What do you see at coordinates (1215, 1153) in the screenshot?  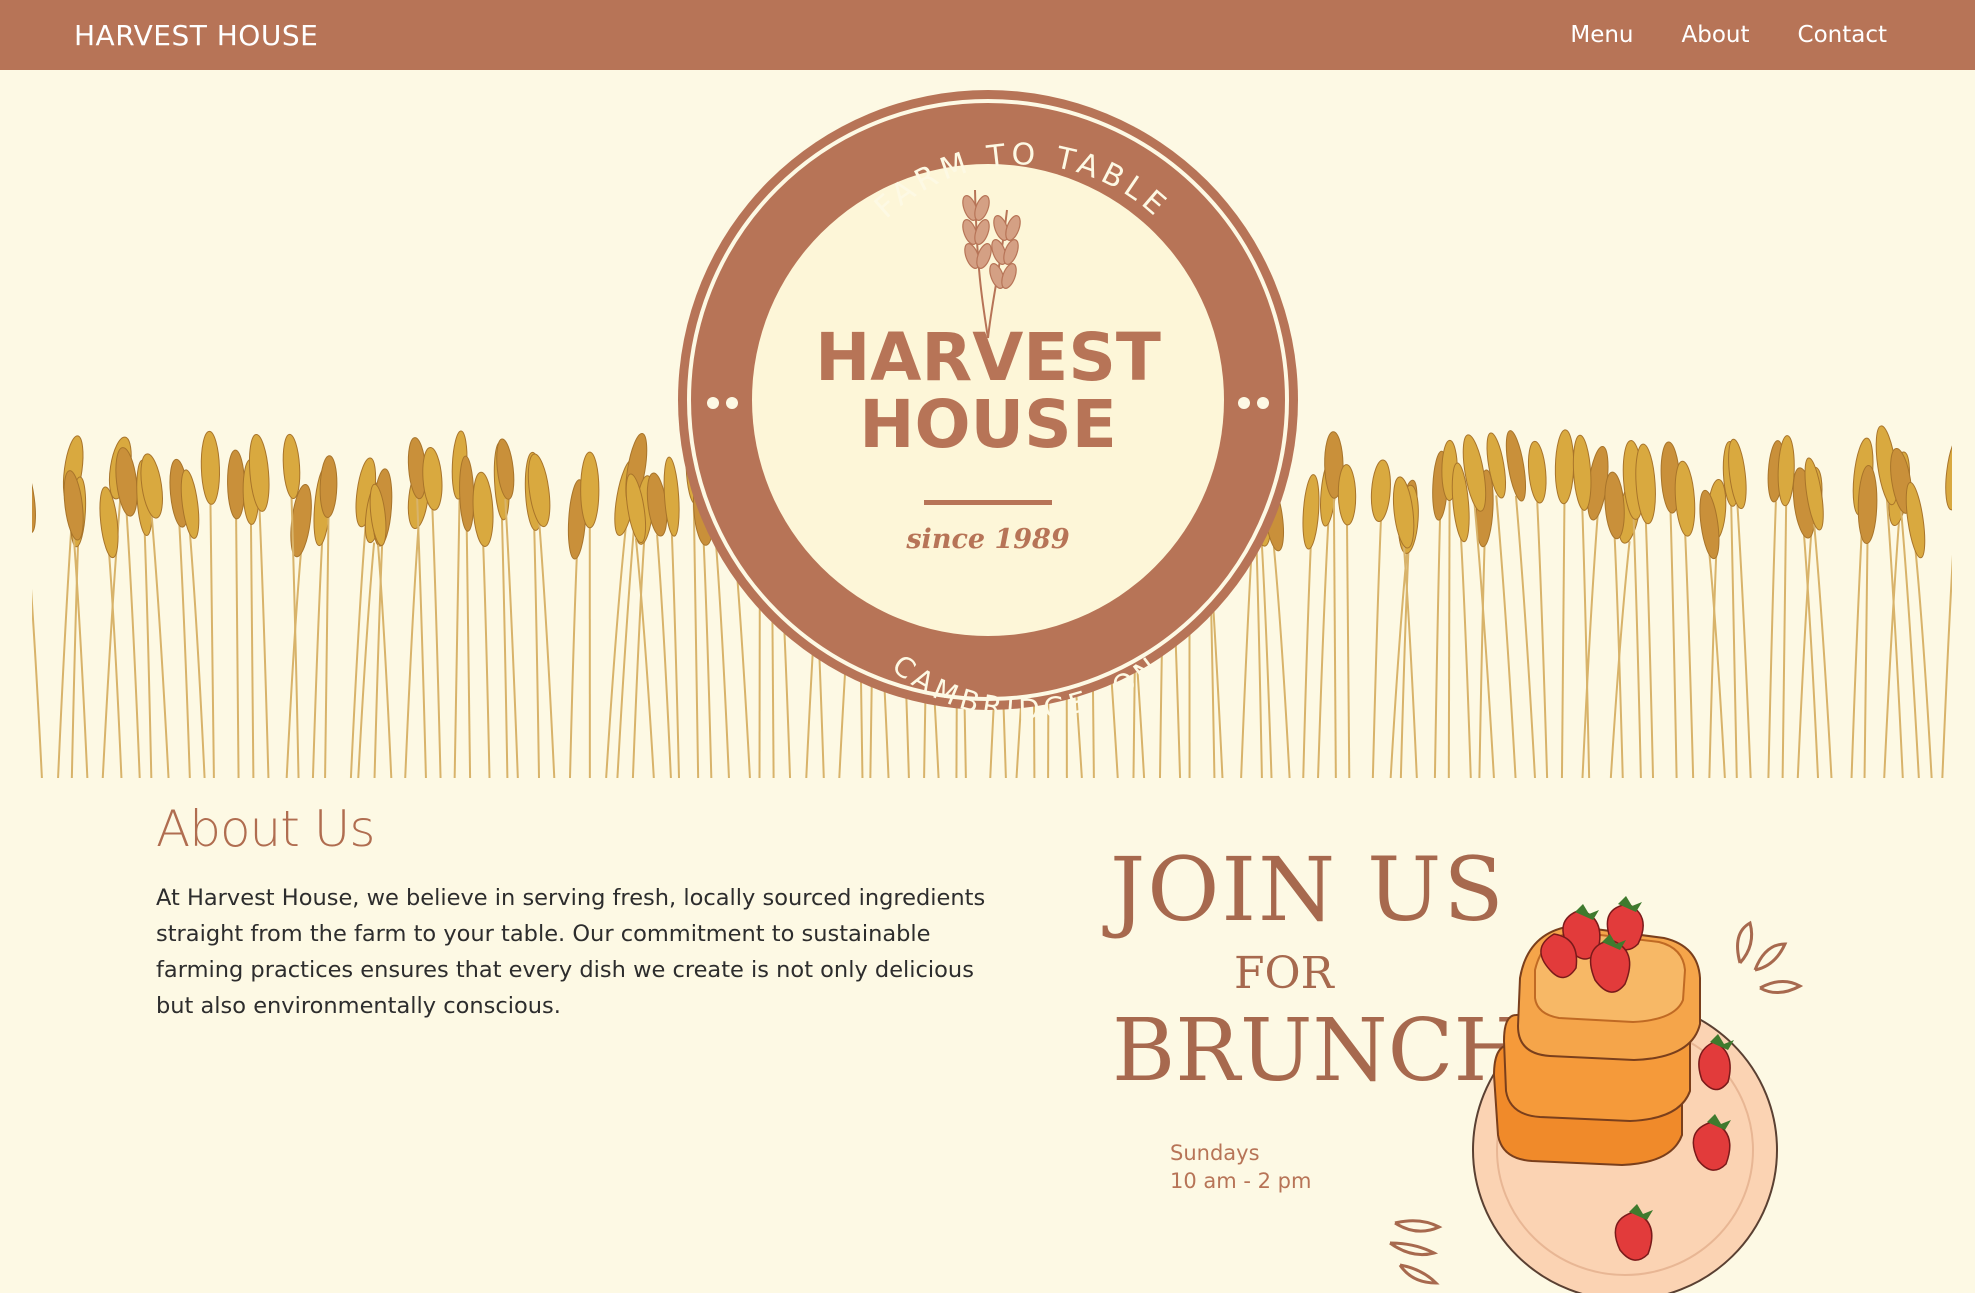 I see `brunch-day: Sundays` at bounding box center [1215, 1153].